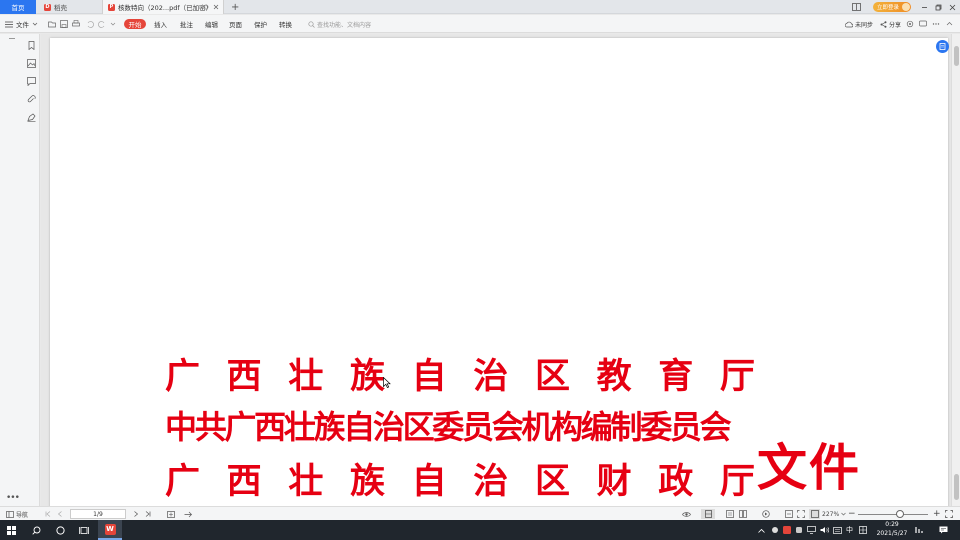  I want to click on signature-icon, so click(31, 117).